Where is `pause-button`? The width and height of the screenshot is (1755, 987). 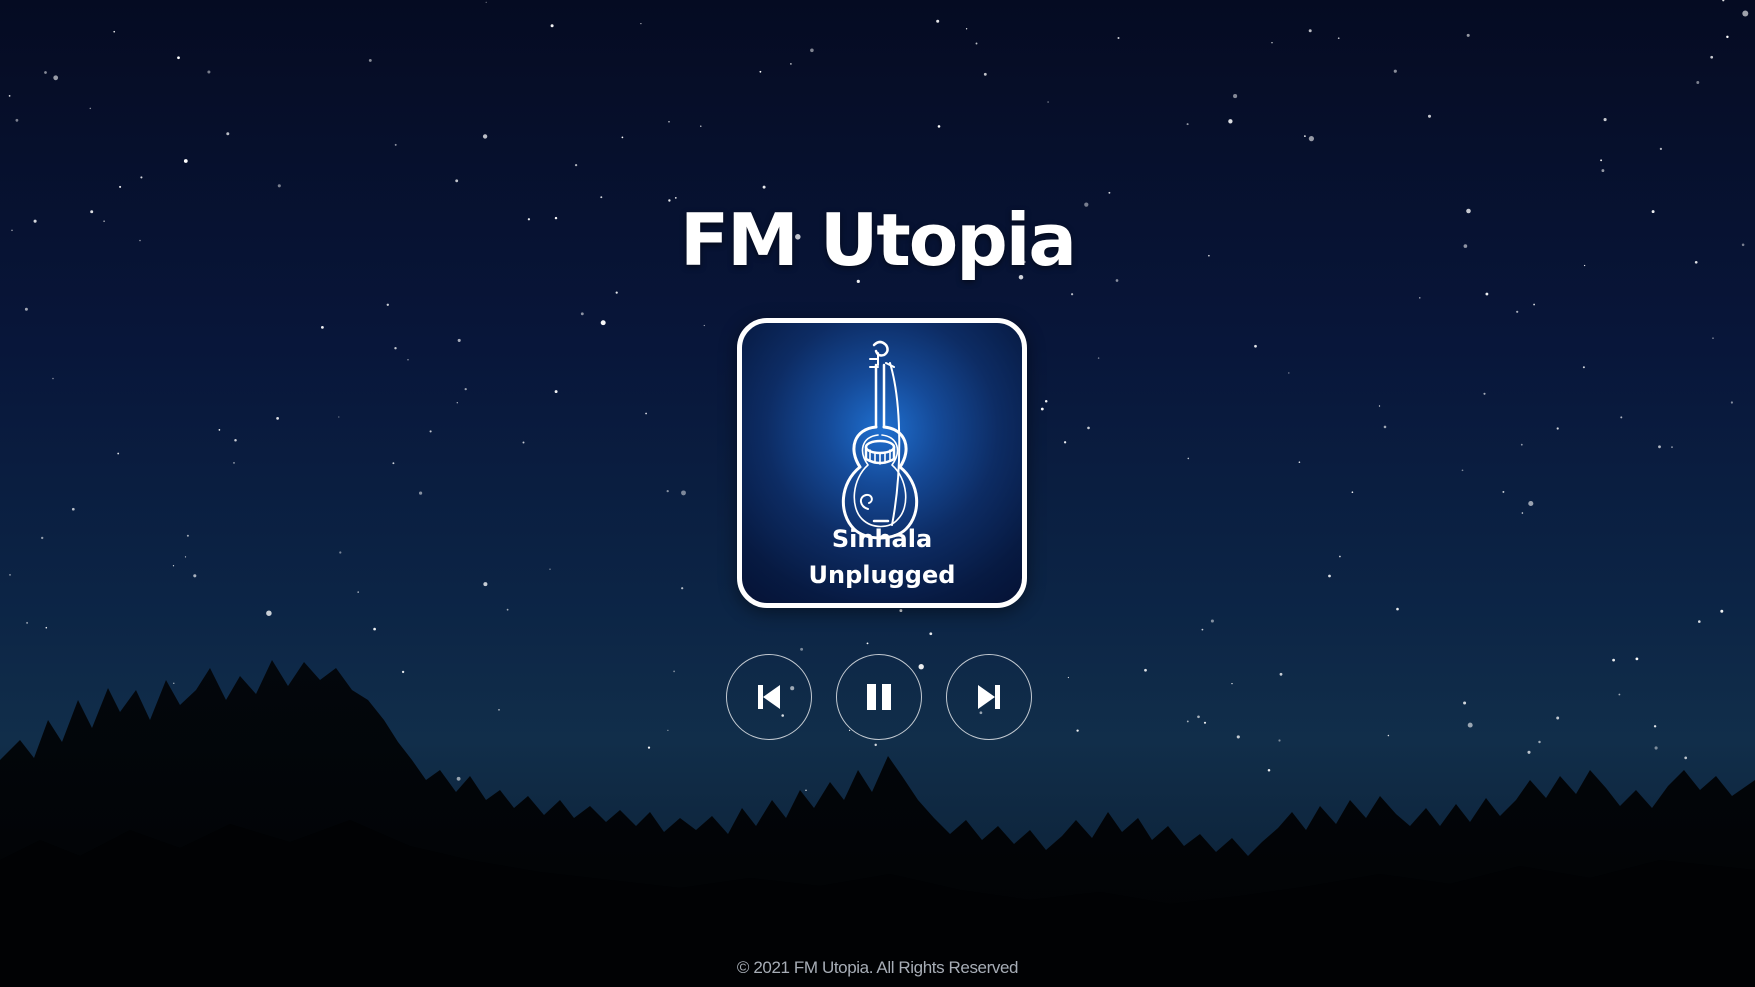
pause-button is located at coordinates (879, 697).